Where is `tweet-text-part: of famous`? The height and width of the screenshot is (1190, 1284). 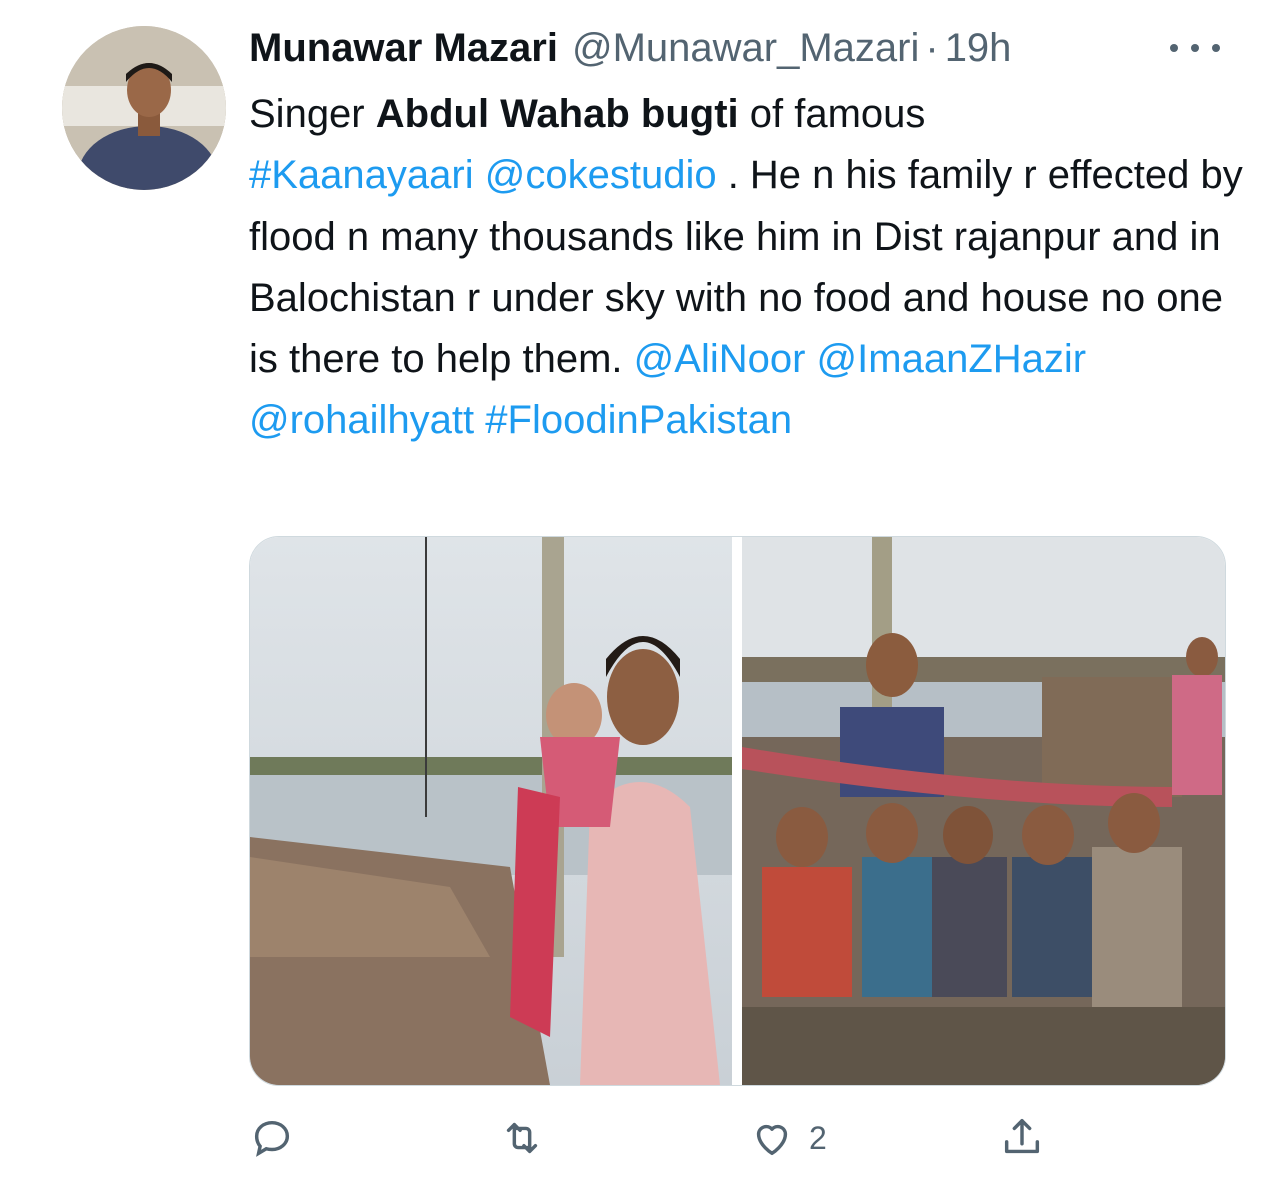 tweet-text-part: of famous is located at coordinates (832, 114).